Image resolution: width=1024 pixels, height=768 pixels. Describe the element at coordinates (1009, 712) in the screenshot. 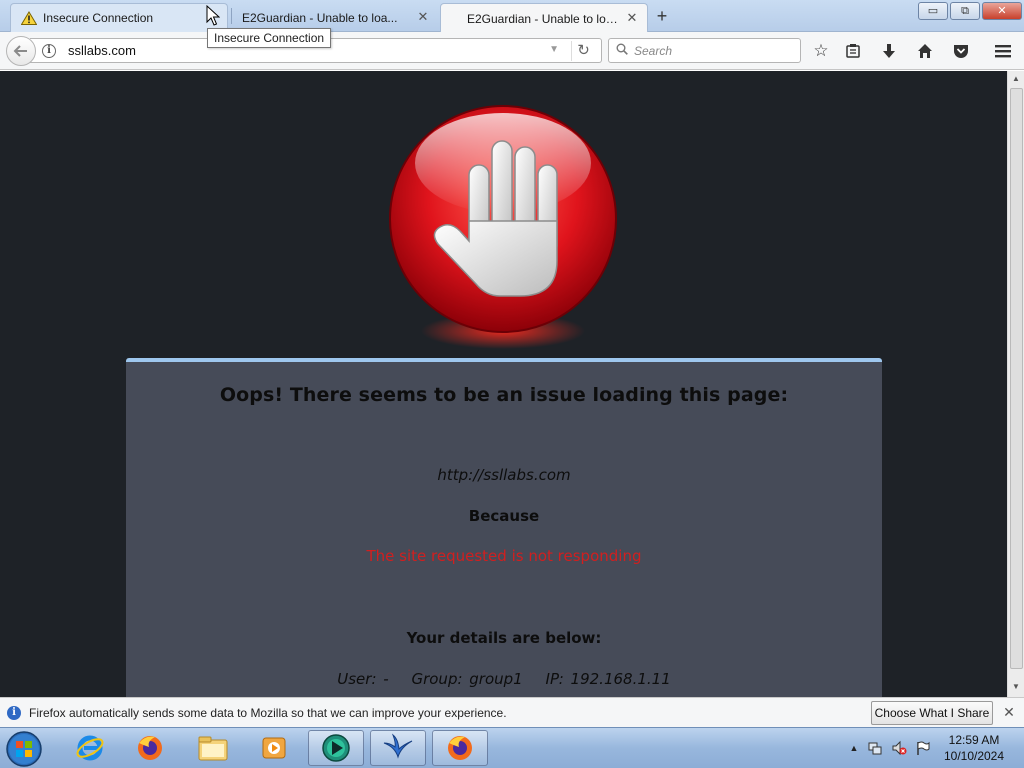

I see `close-notification-icon: ✕` at that location.